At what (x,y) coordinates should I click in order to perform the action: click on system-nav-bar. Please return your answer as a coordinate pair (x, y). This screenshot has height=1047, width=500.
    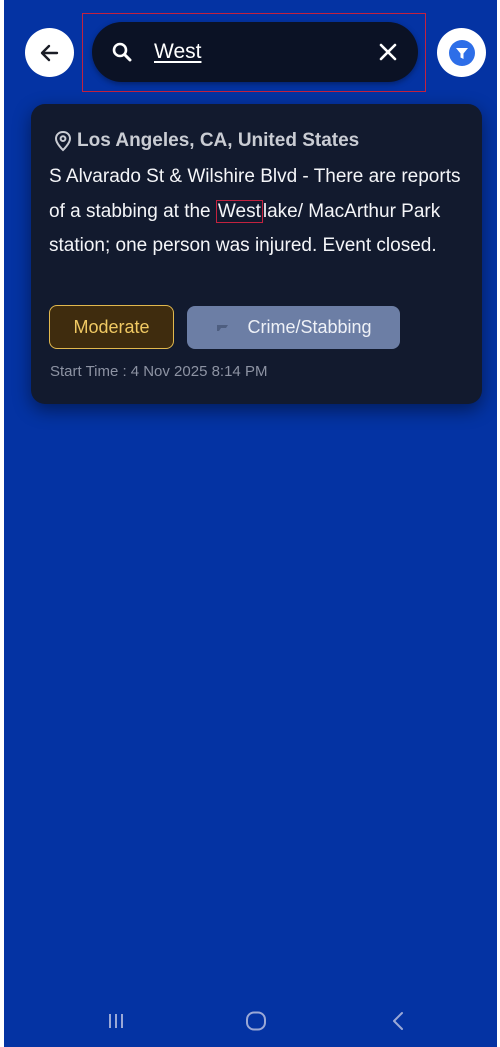
    Looking at the image, I should click on (250, 1021).